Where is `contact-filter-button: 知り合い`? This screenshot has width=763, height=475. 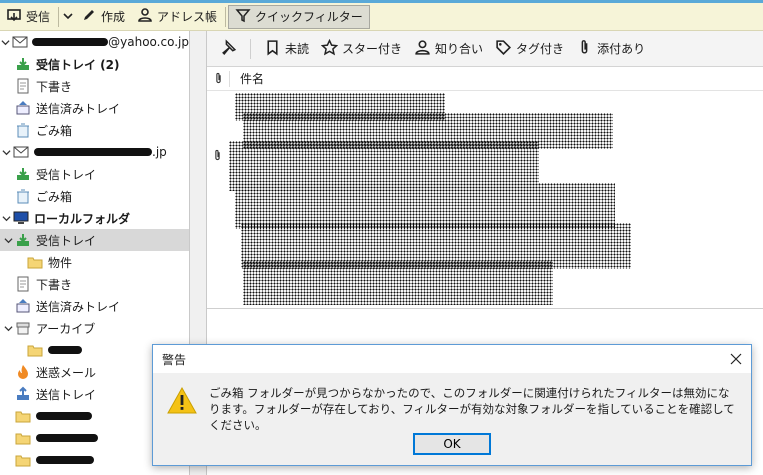
contact-filter-button: 知り合い is located at coordinates (448, 49).